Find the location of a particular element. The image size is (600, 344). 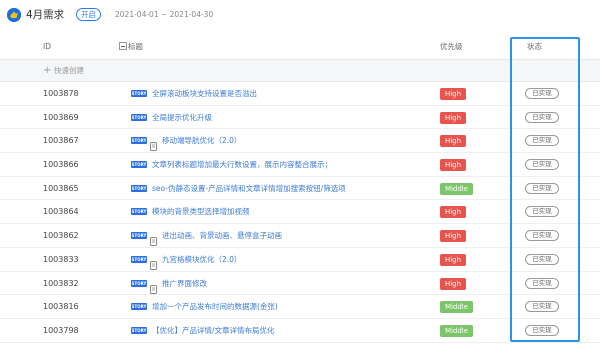

row-id: 1003878 is located at coordinates (61, 94).